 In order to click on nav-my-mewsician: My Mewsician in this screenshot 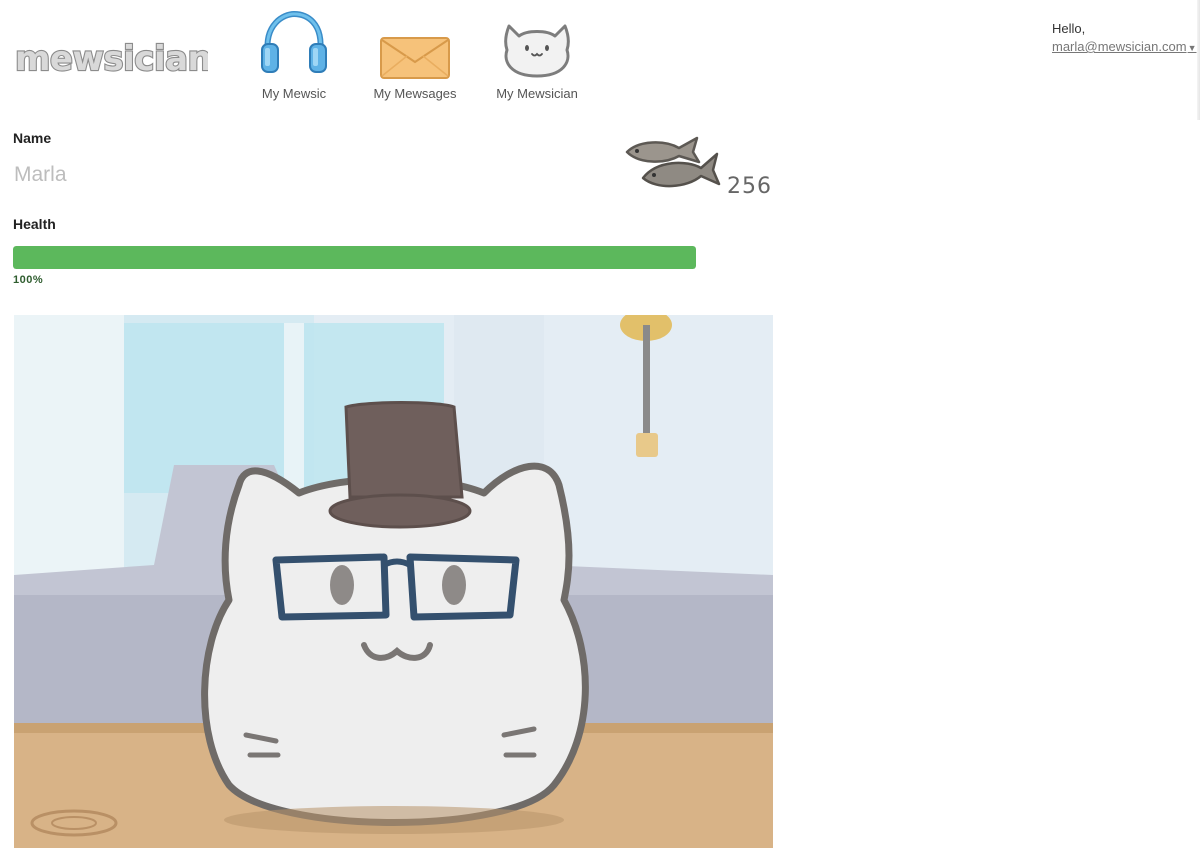, I will do `click(537, 58)`.